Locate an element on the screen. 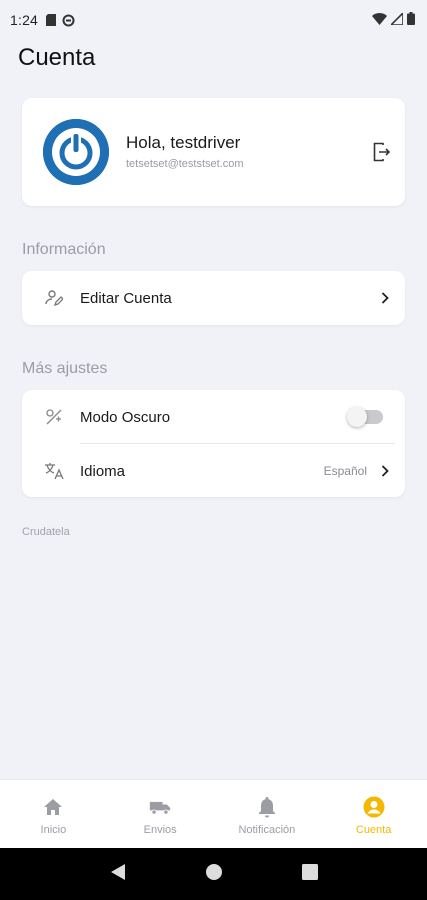  info-card: Editar Cuenta is located at coordinates (213, 298).